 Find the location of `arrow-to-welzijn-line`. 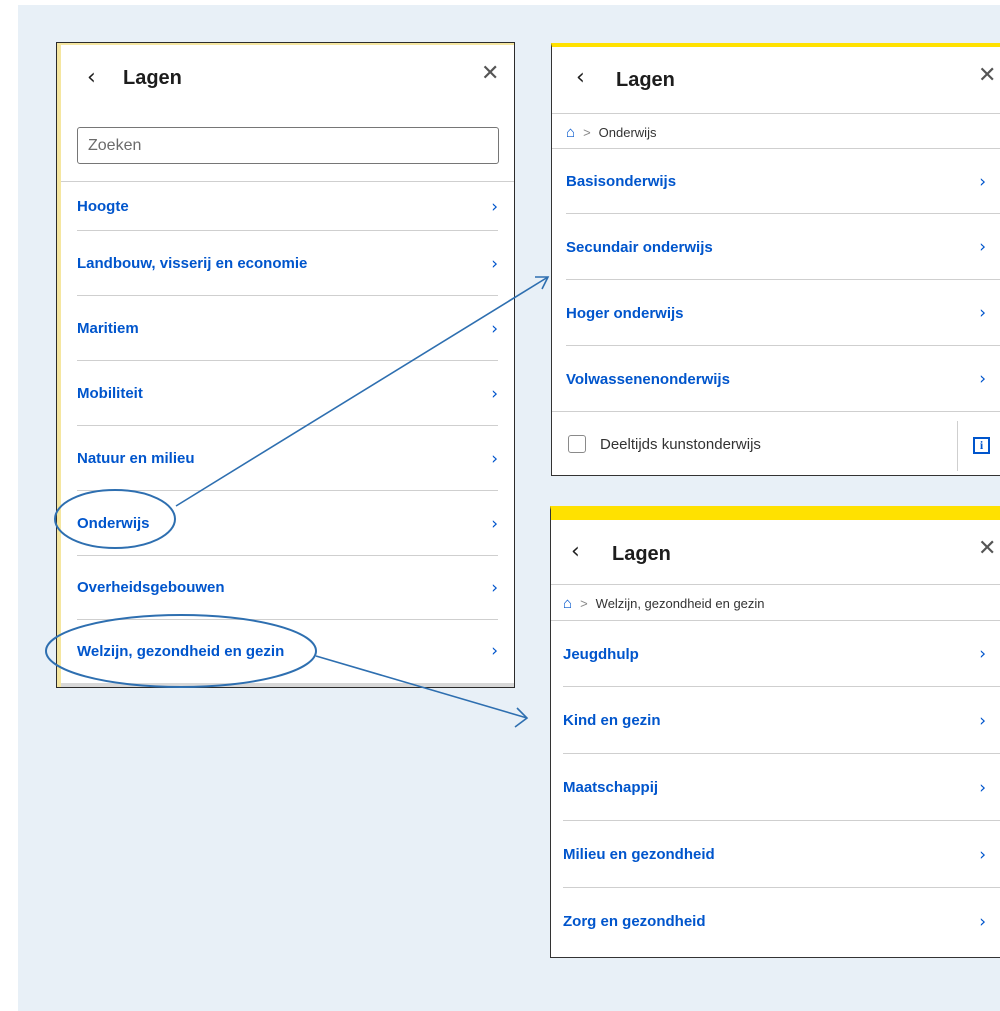

arrow-to-welzijn-line is located at coordinates (421, 687).